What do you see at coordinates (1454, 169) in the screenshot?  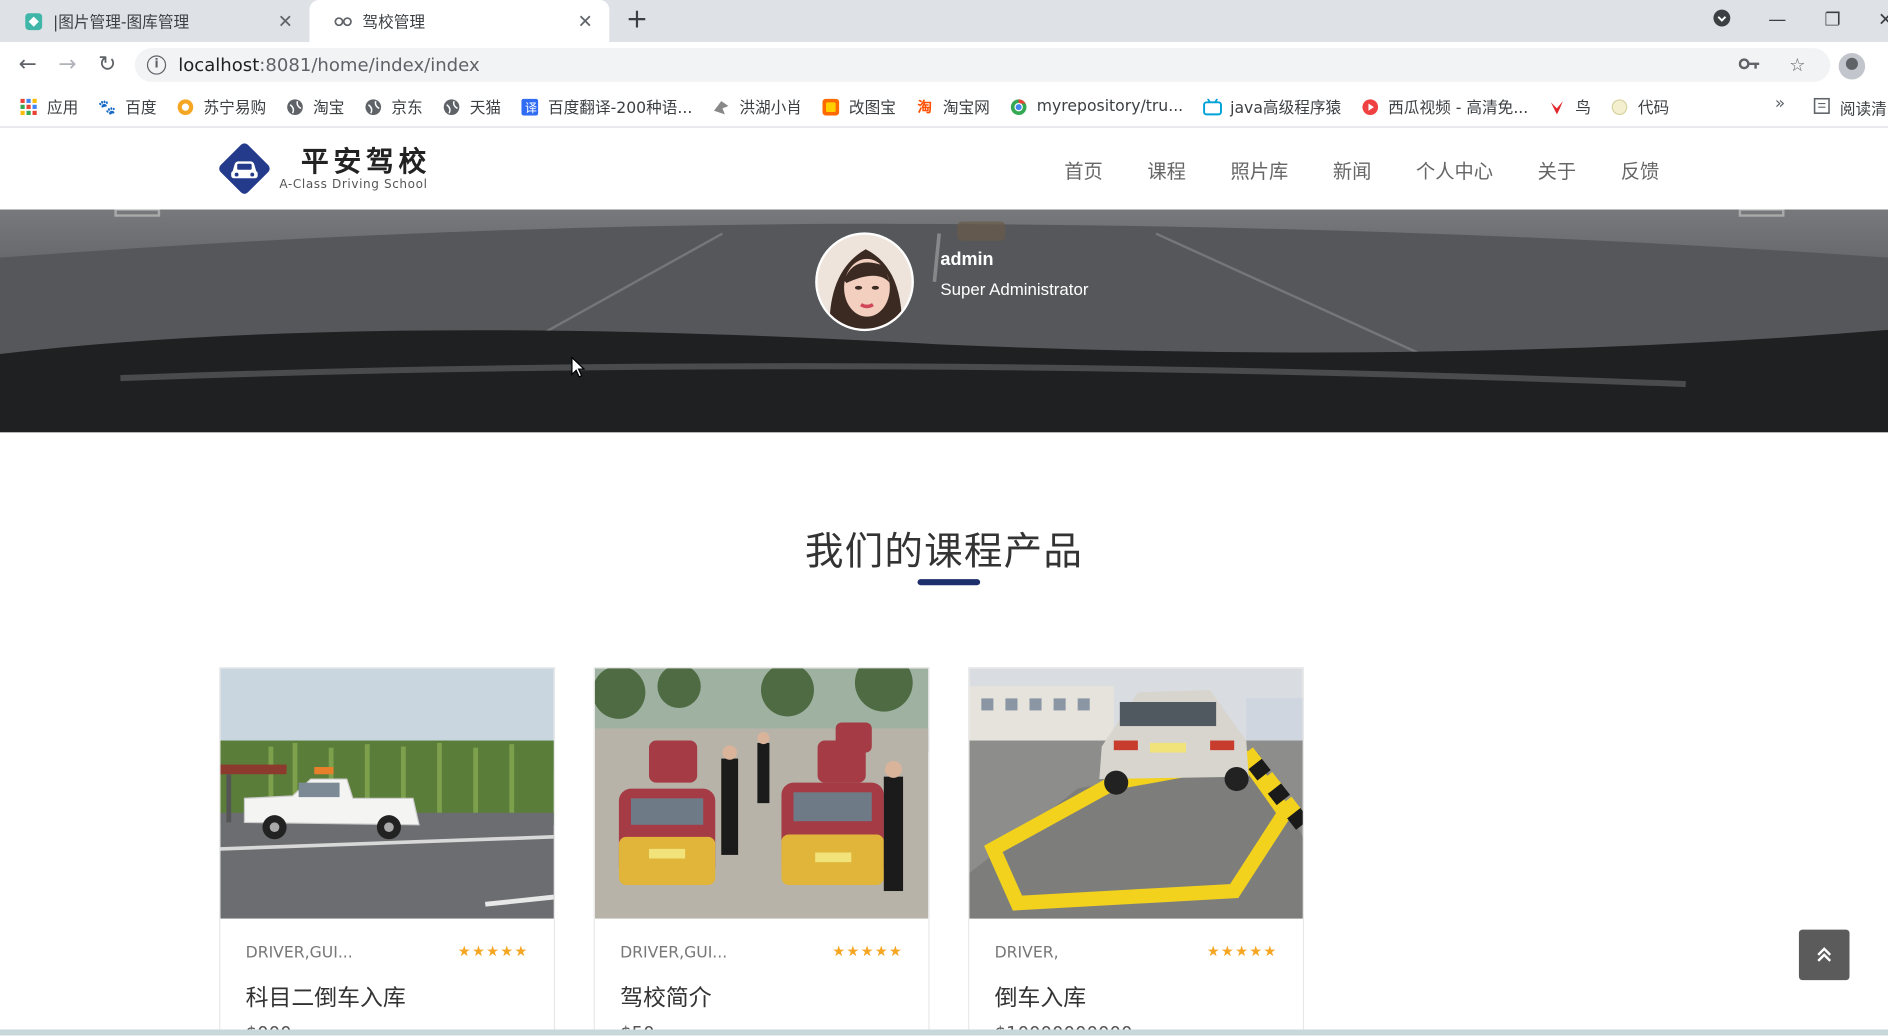 I see `nav-profile: 个人中心` at bounding box center [1454, 169].